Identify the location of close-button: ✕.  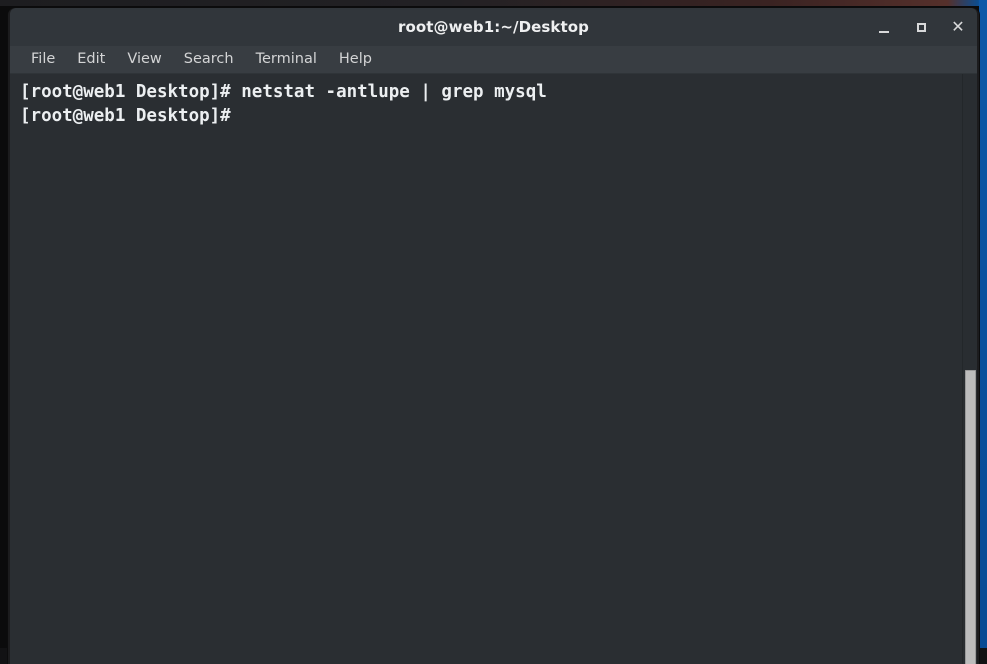
(958, 27).